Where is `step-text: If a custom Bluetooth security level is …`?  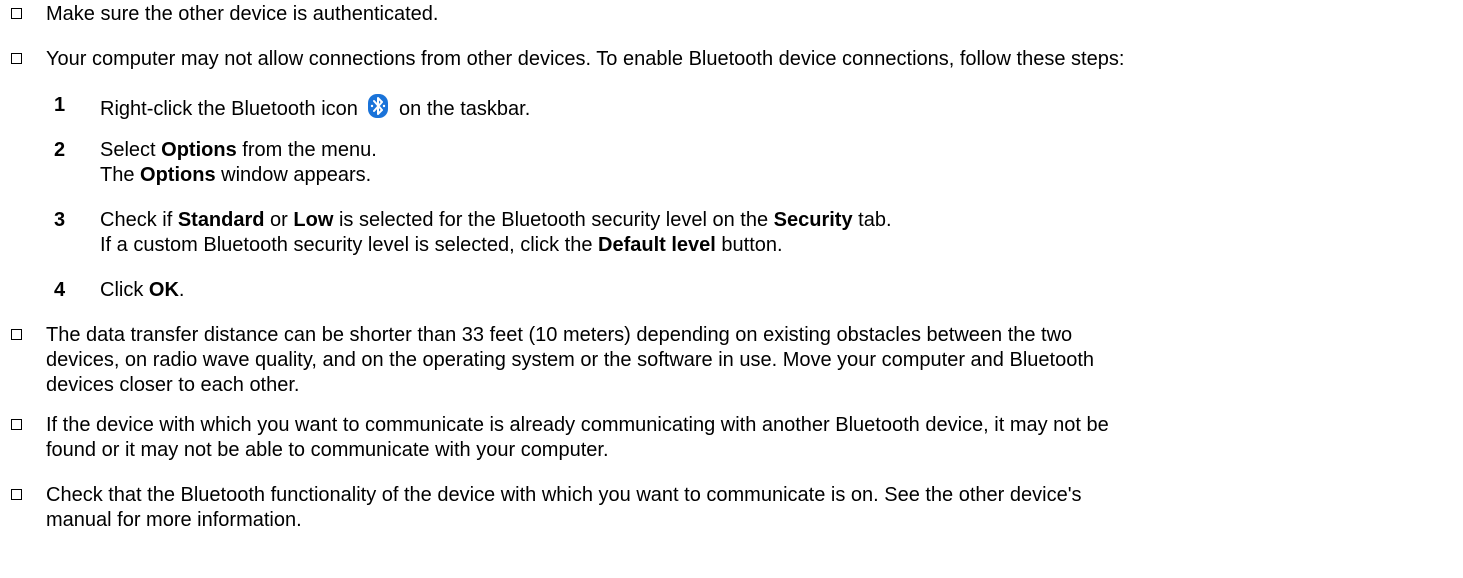 step-text: If a custom Bluetooth security level is … is located at coordinates (441, 245).